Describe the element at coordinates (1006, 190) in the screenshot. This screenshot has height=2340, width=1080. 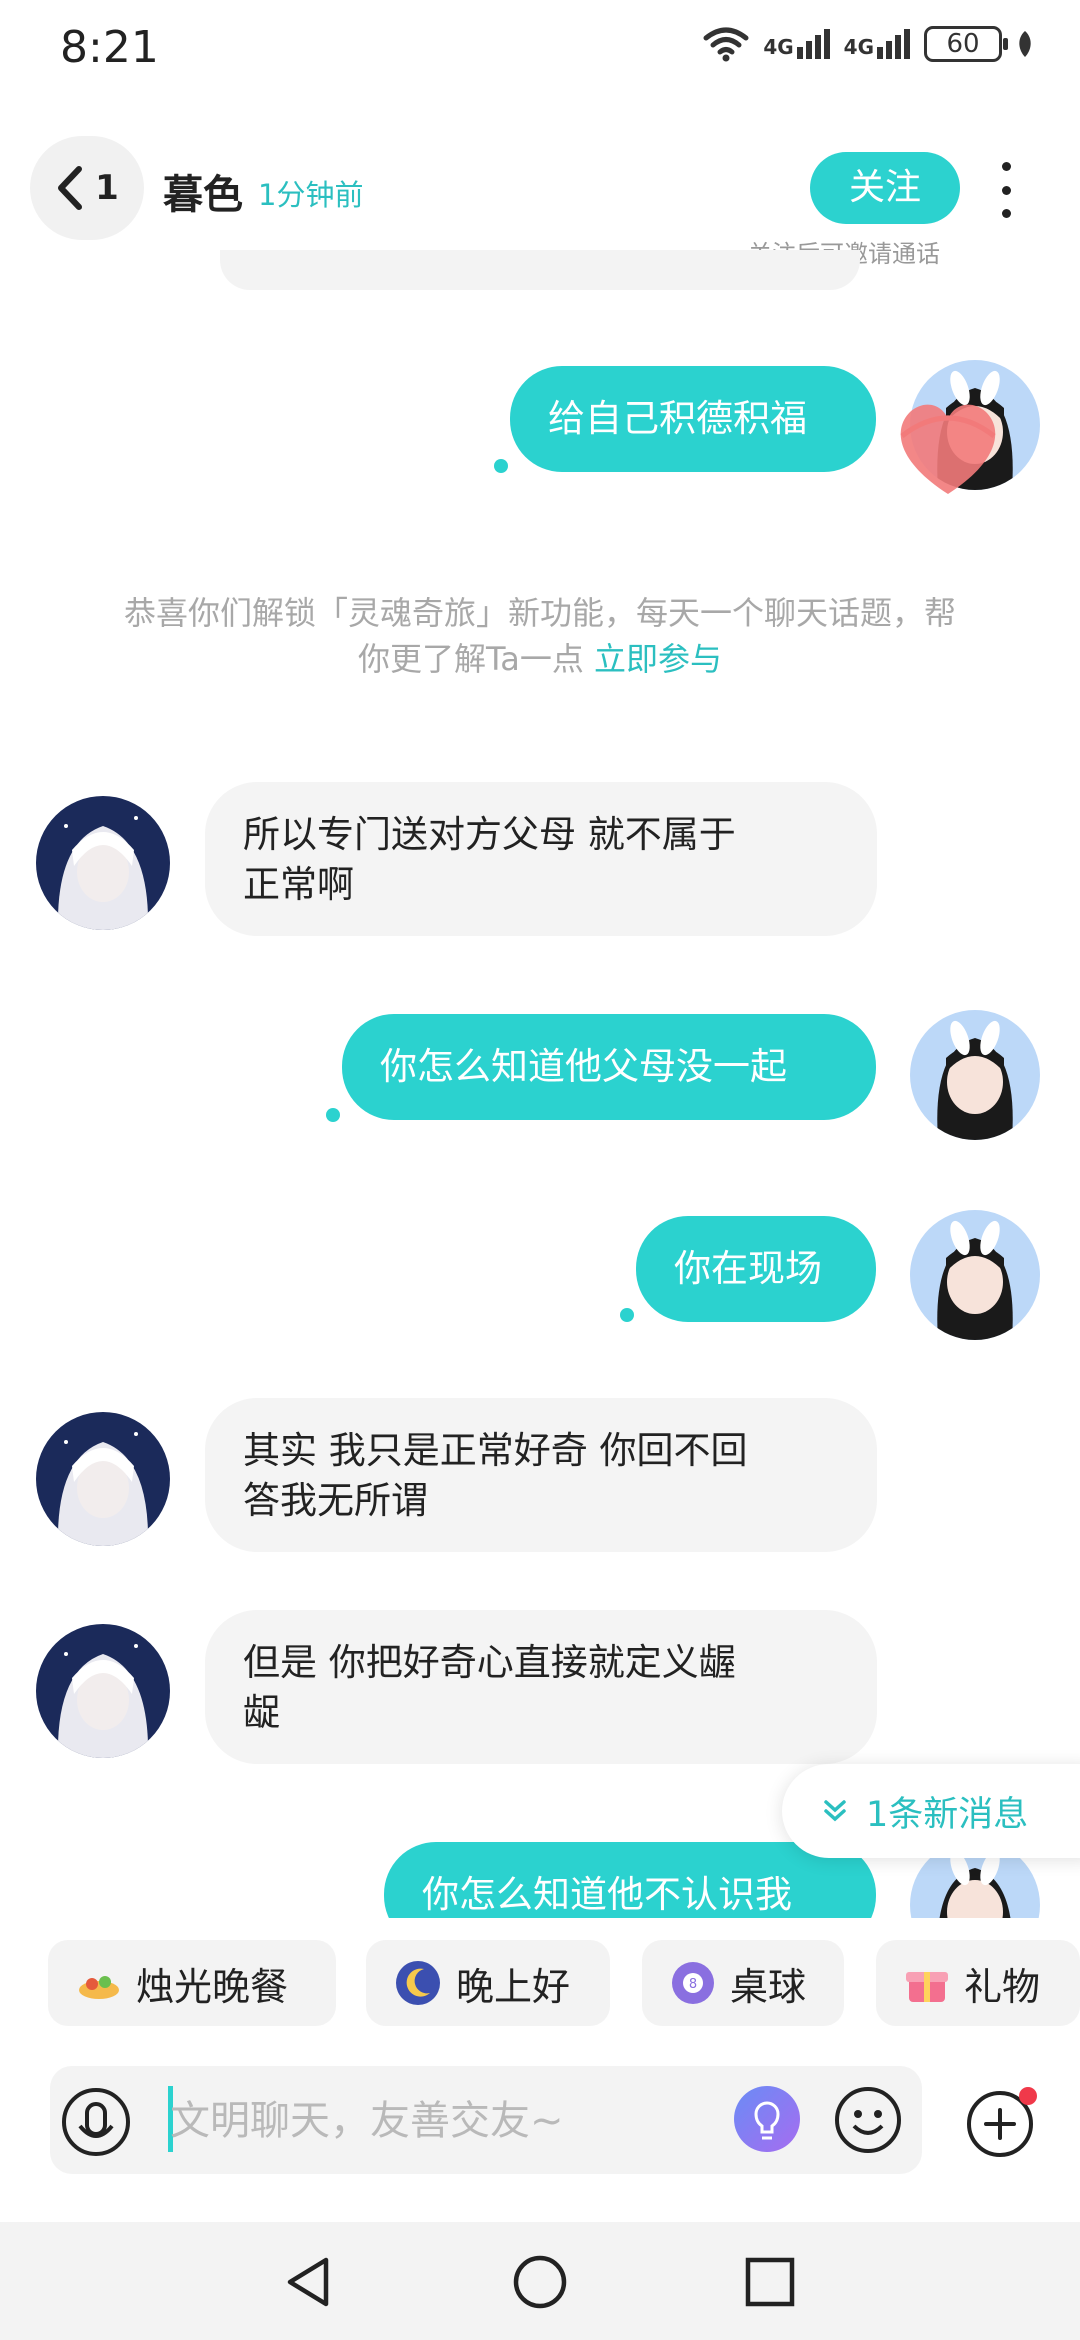
I see `more-options-icon` at that location.